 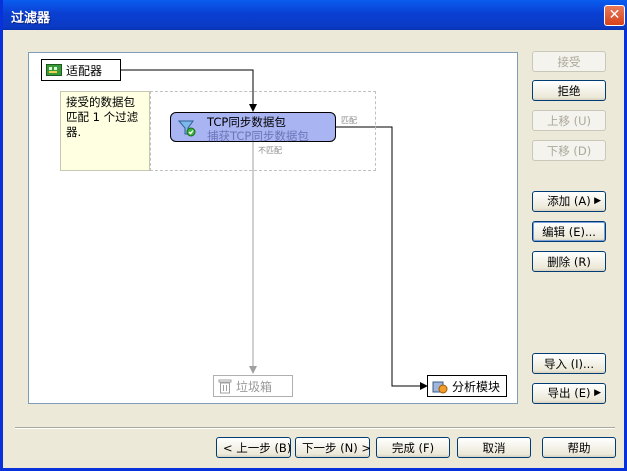 What do you see at coordinates (84, 70) in the screenshot?
I see `adapter-label: 适配器` at bounding box center [84, 70].